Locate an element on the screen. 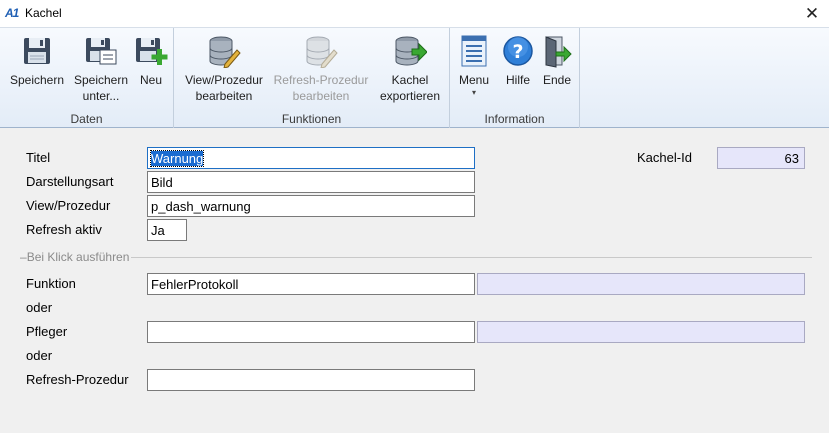  floppy-disk-icon is located at coordinates (37, 51).